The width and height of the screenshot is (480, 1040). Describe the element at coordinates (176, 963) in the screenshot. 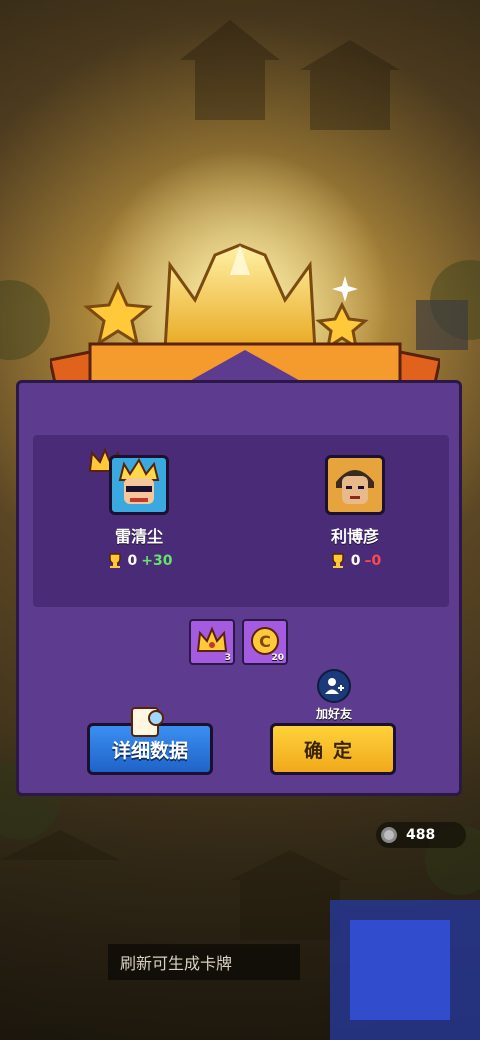

I see `refresh-hint-text: 刷新可生成卡牌` at that location.